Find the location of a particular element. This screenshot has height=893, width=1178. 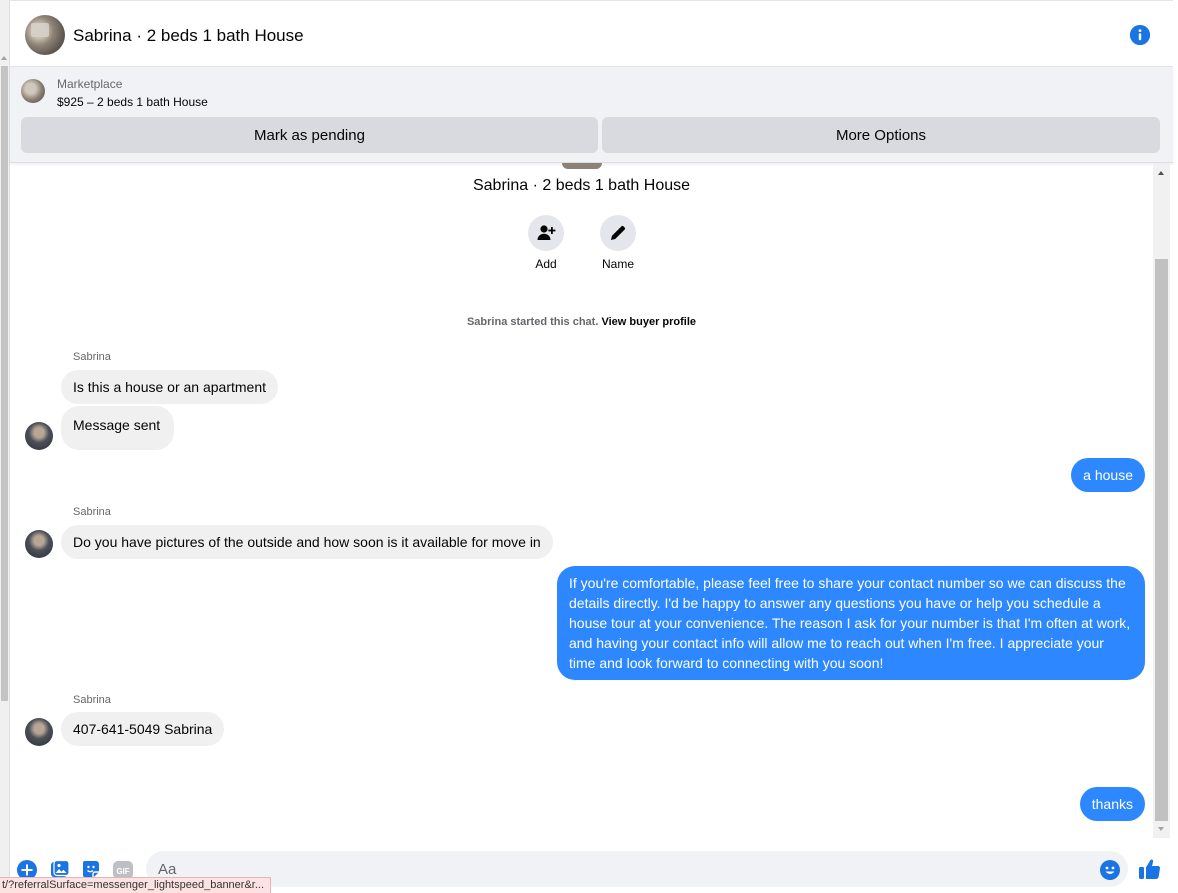

conversation-header: Sabrina · 2 beds 1 bath House is located at coordinates (591, 33).